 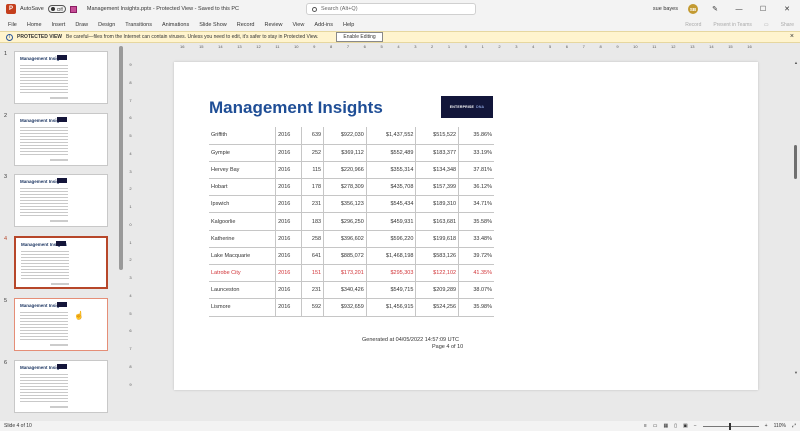 What do you see at coordinates (792, 36) in the screenshot?
I see `close-icon: ×` at bounding box center [792, 36].